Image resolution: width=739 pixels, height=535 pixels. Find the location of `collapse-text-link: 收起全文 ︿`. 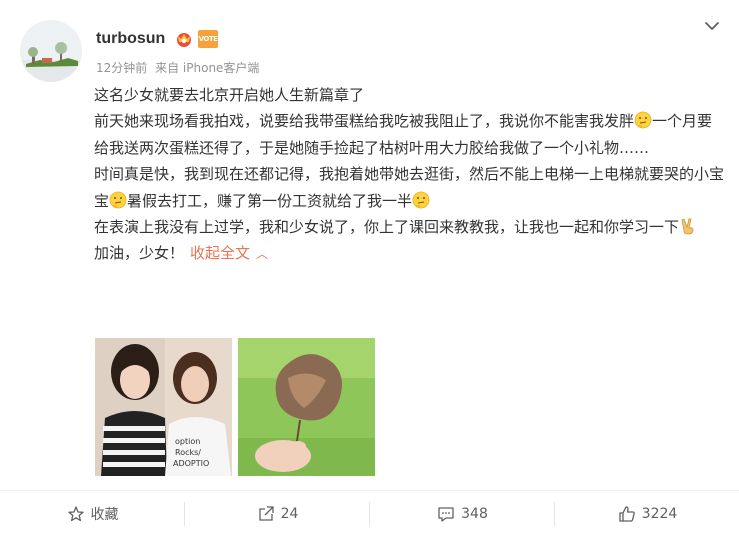

collapse-text-link: 收起全文 ︿ is located at coordinates (229, 253).